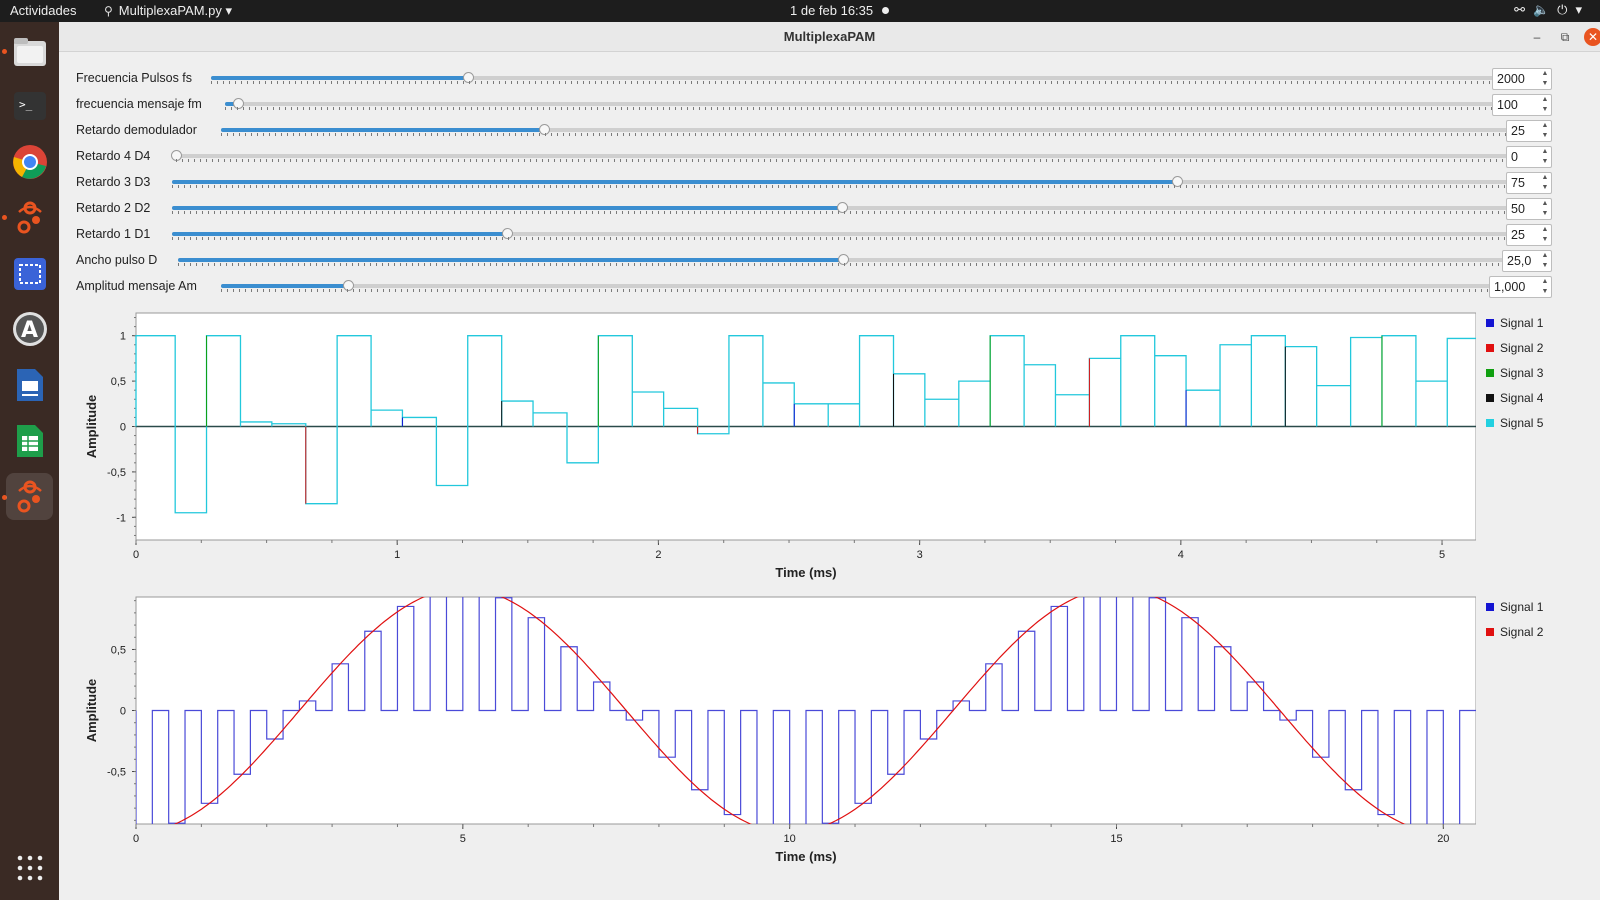  Describe the element at coordinates (1566, 9) in the screenshot. I see `power-icon: ⏻` at that location.